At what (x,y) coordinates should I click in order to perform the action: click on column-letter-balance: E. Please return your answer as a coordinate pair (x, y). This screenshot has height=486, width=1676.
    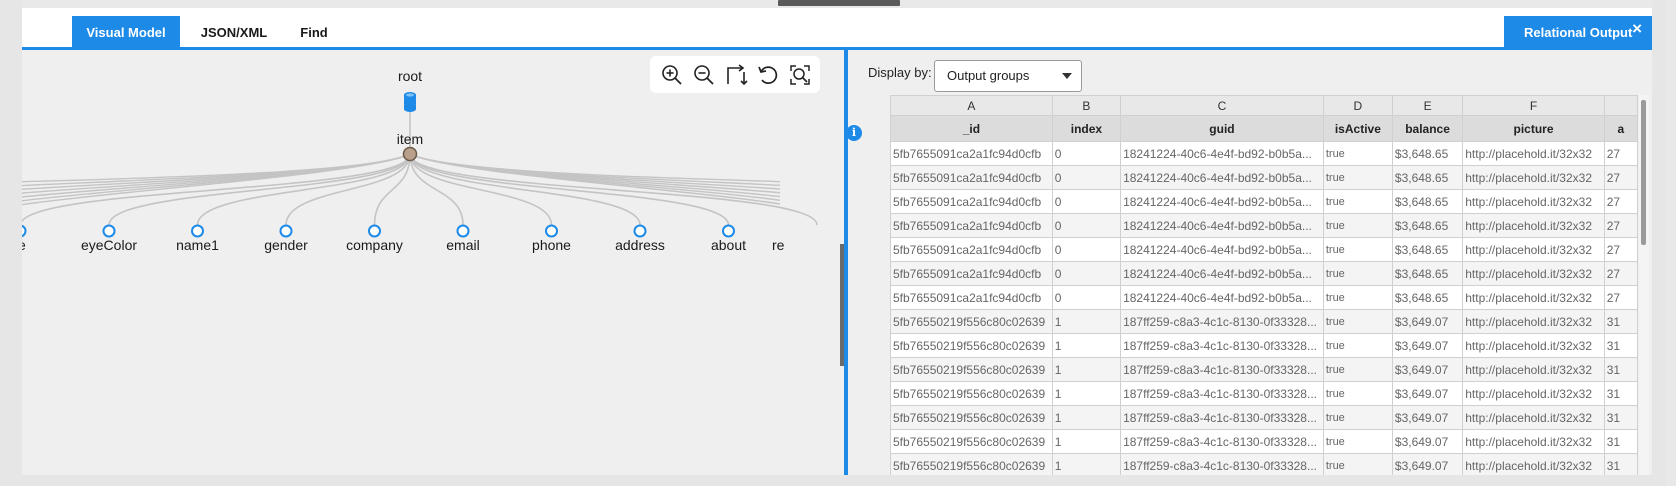
    Looking at the image, I should click on (1427, 105).